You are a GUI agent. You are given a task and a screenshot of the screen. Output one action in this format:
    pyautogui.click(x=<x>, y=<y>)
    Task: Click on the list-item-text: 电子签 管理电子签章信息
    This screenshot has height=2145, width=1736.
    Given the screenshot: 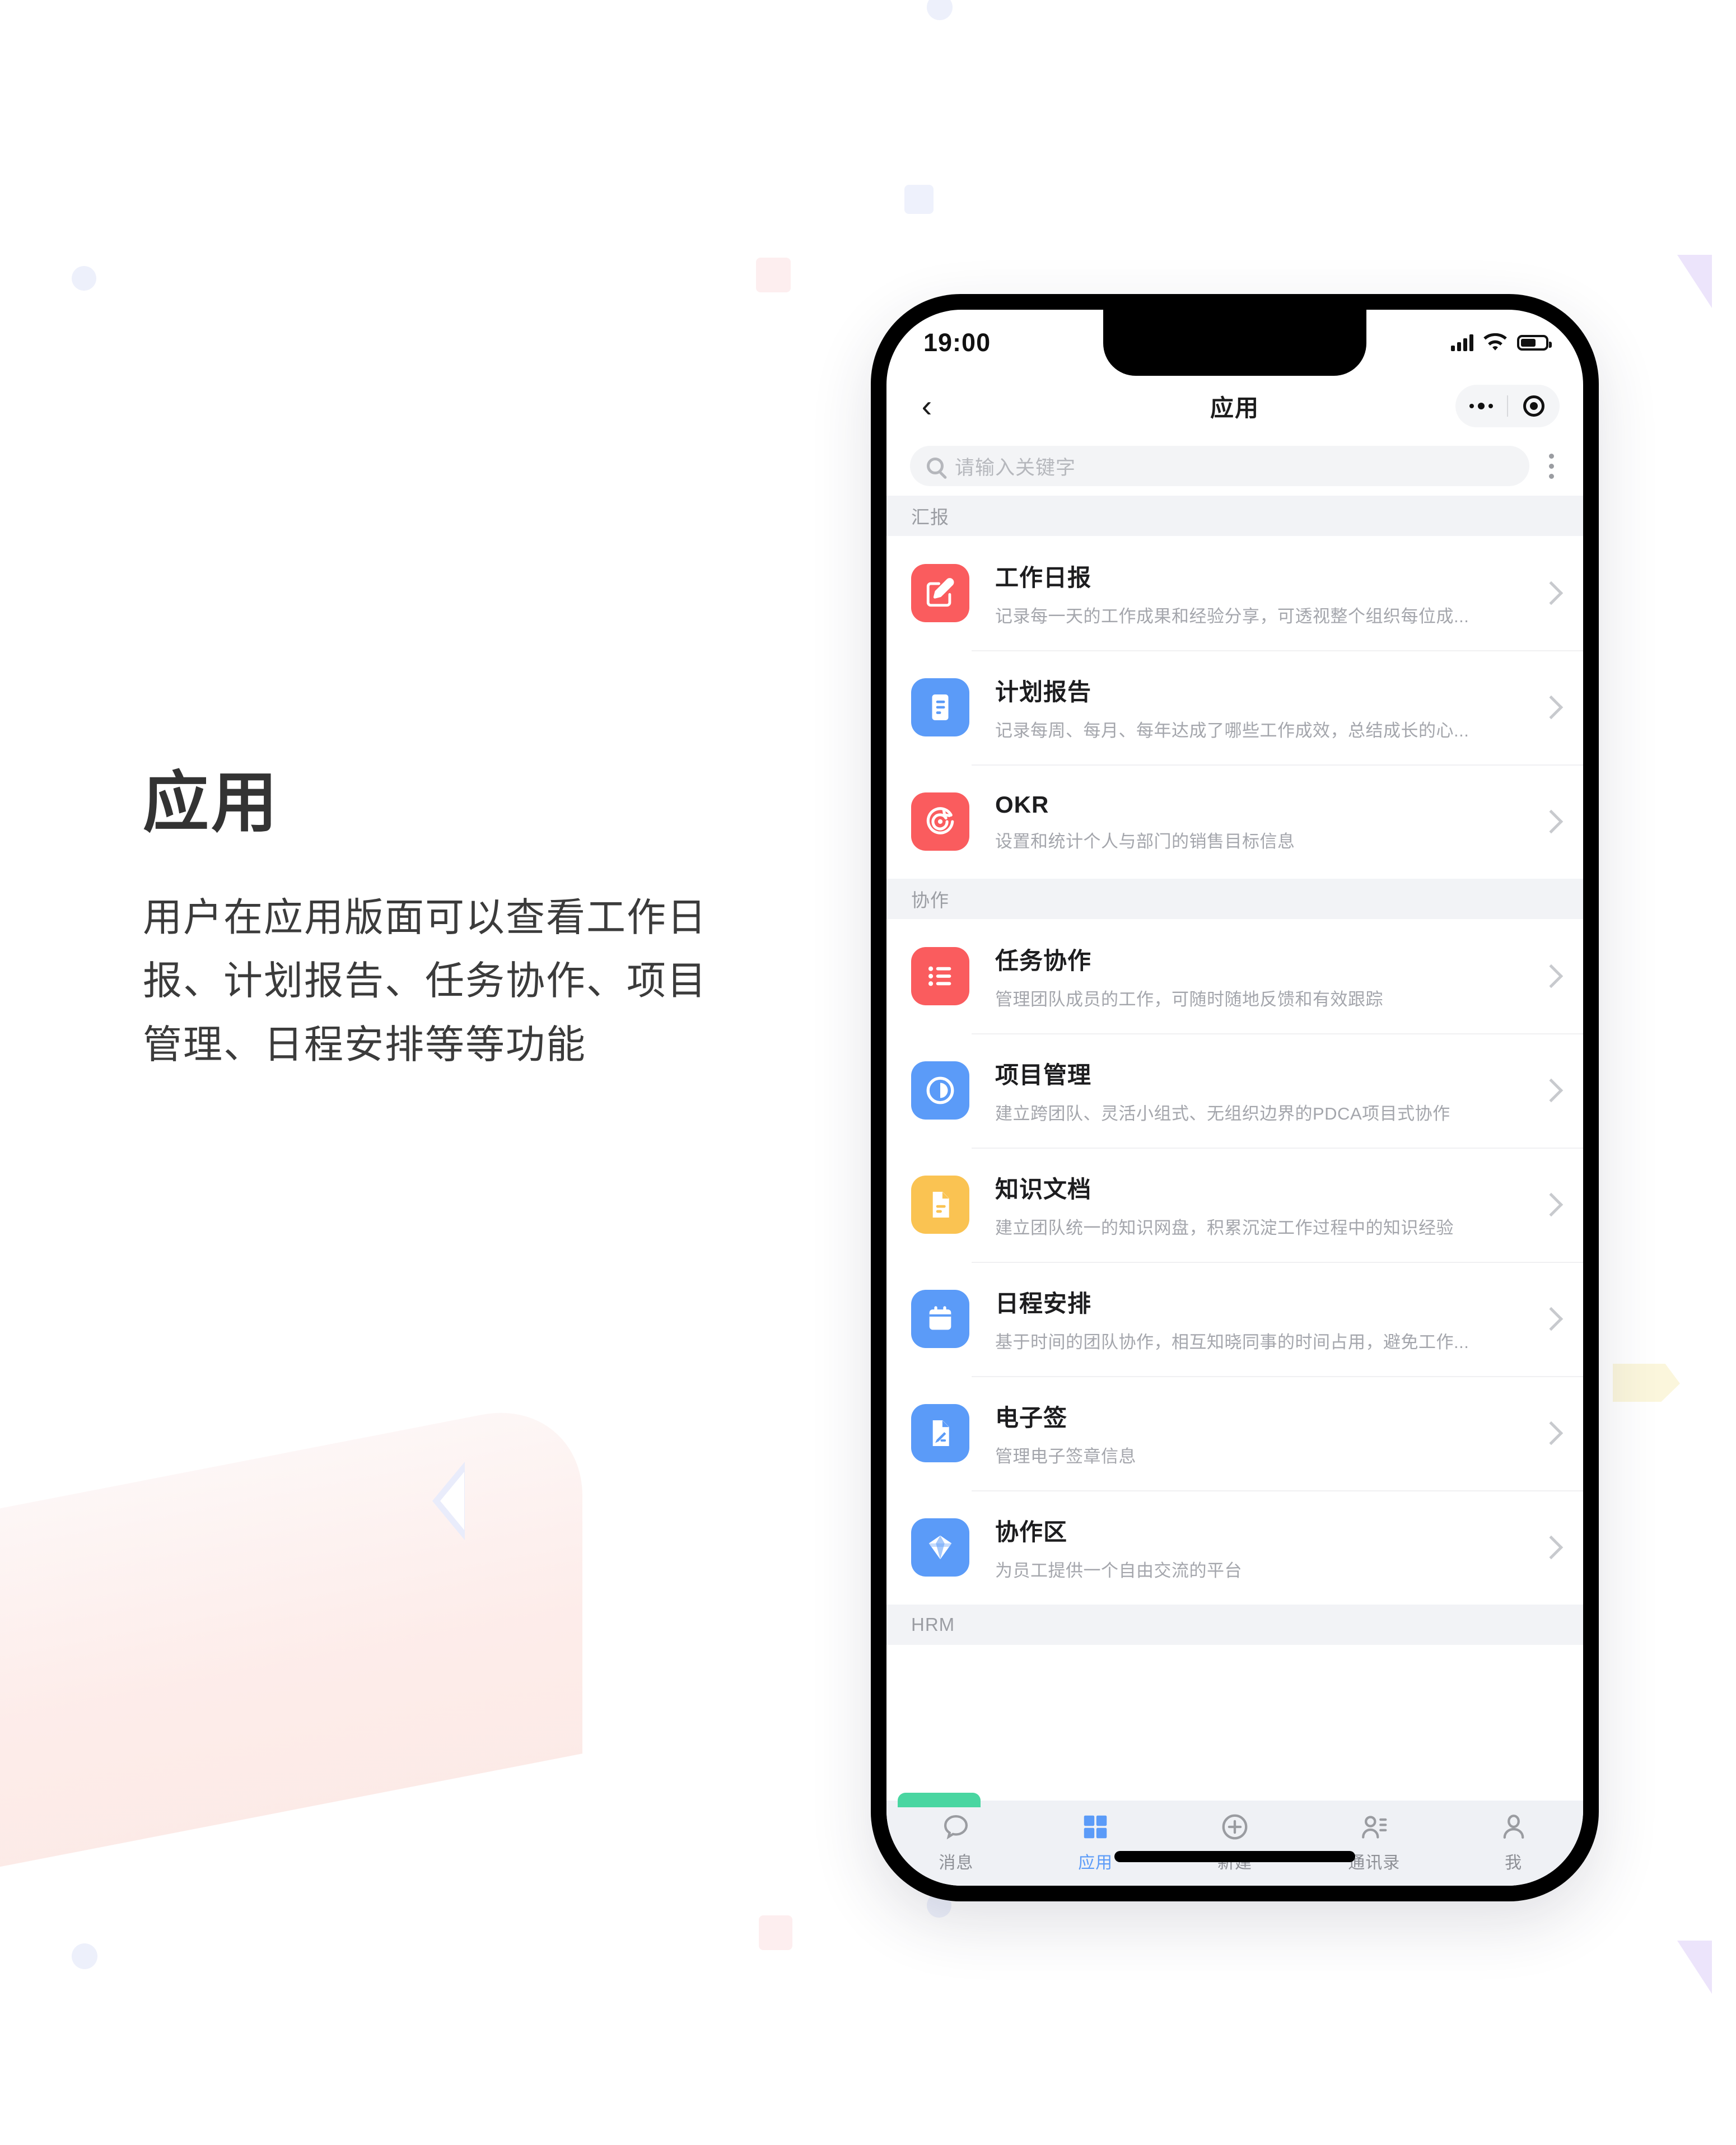 What is the action you would take?
    pyautogui.click(x=1263, y=1433)
    